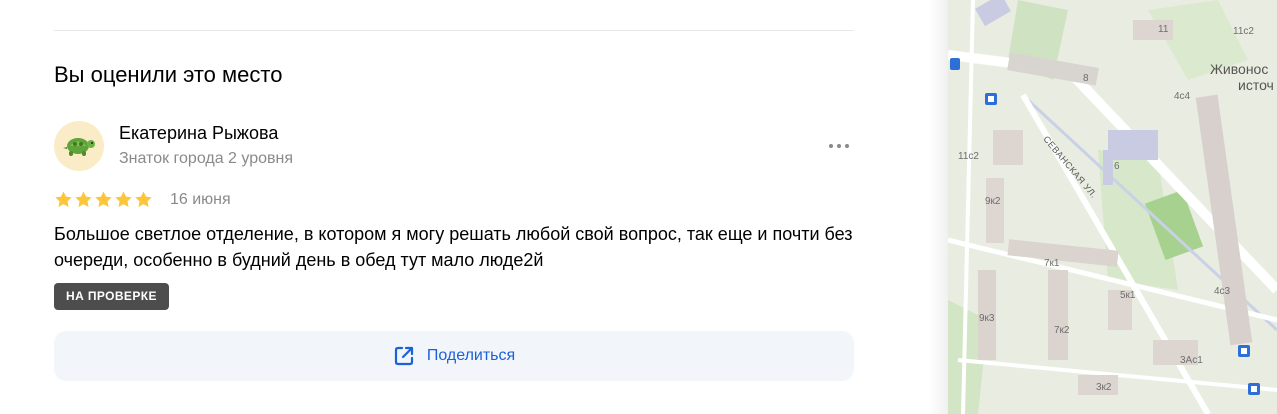 This screenshot has height=414, width=1277. Describe the element at coordinates (831, 146) in the screenshot. I see `more-dots-icon` at that location.